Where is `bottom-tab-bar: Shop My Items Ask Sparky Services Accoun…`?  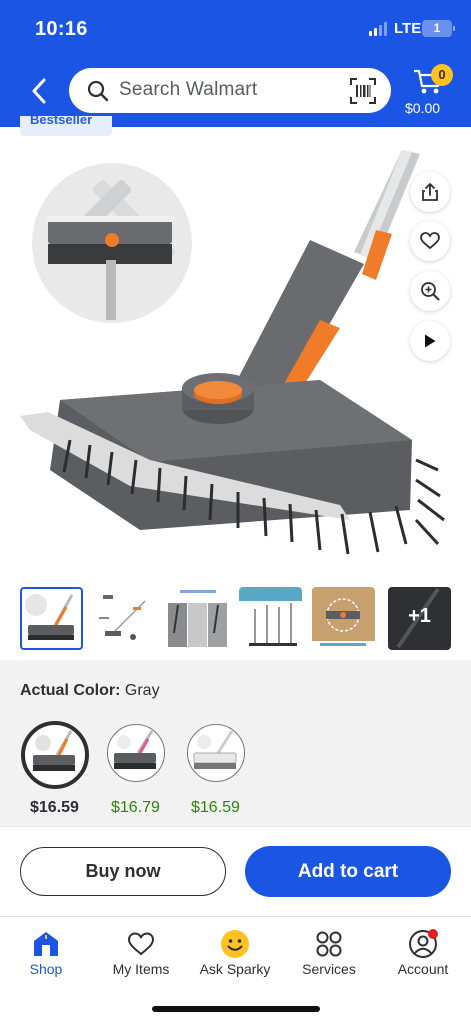 bottom-tab-bar: Shop My Items Ask Sparky Services Accoun… is located at coordinates (235, 968).